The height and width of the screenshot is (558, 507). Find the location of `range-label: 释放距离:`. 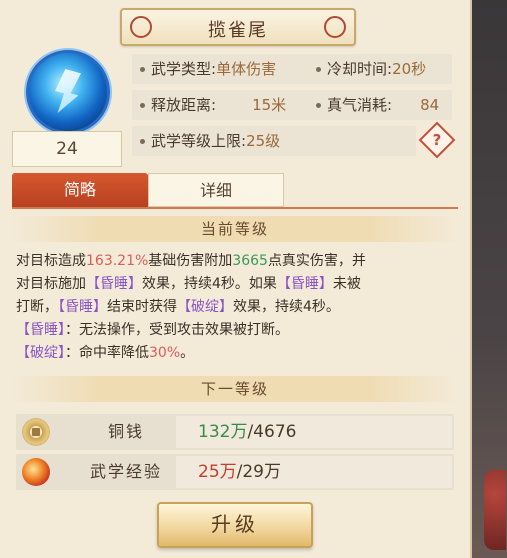

range-label: 释放距离: is located at coordinates (184, 105).